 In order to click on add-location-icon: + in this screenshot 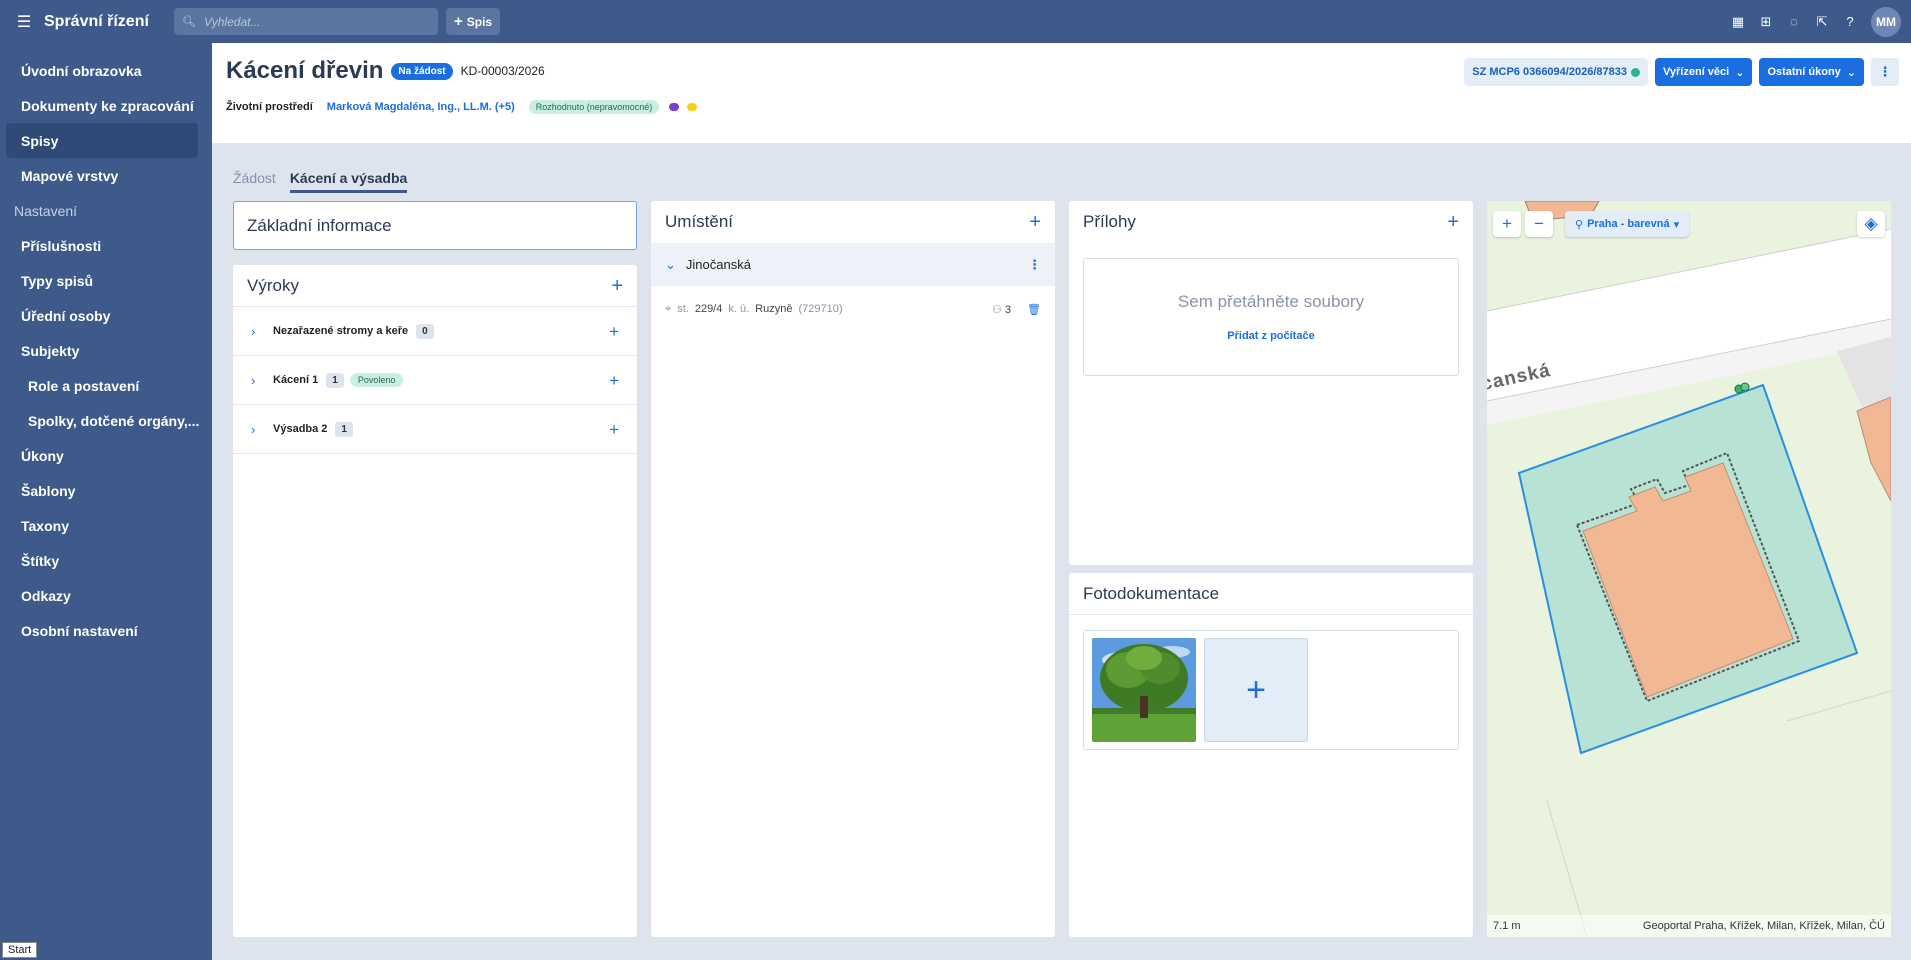, I will do `click(1035, 222)`.